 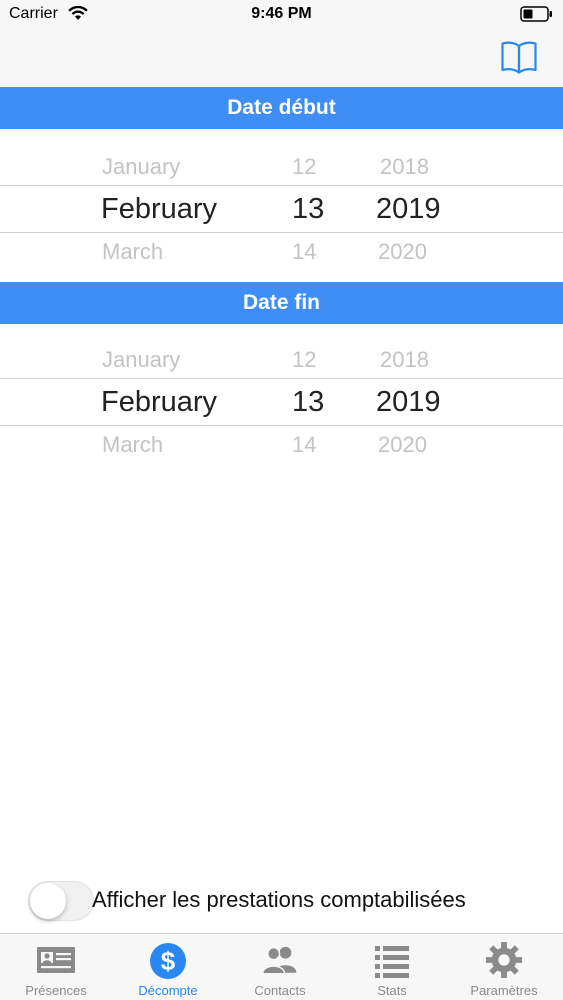 I want to click on start-day-prev: 12, so click(x=304, y=167).